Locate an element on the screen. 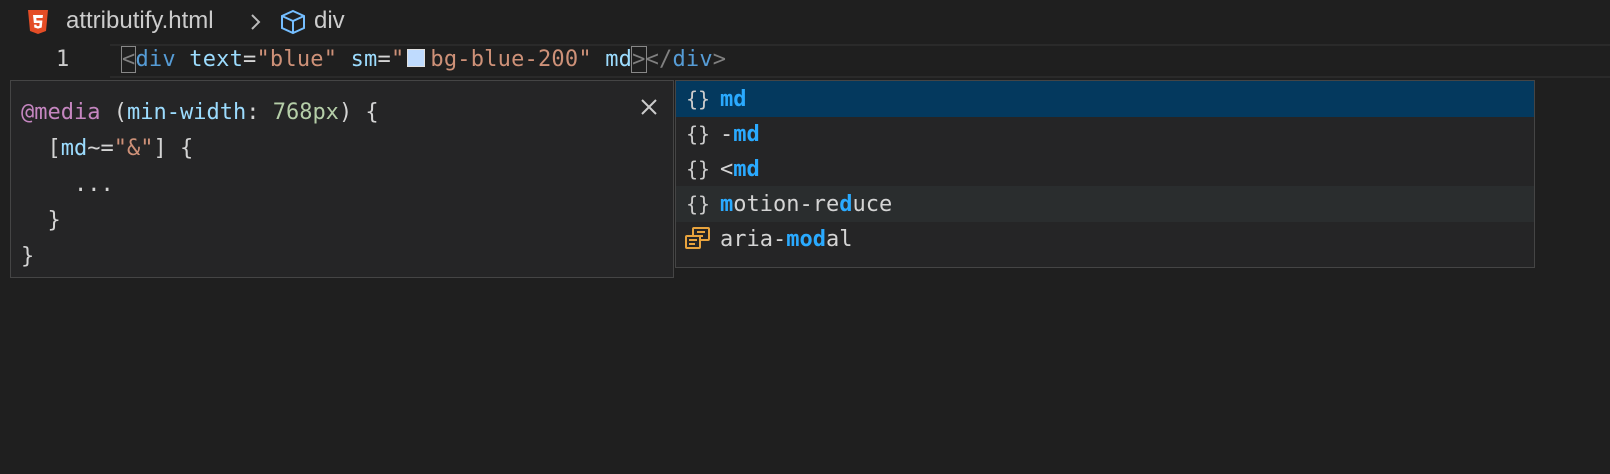 This screenshot has height=474, width=1610. detail-selector-close: ] { is located at coordinates (173, 148).